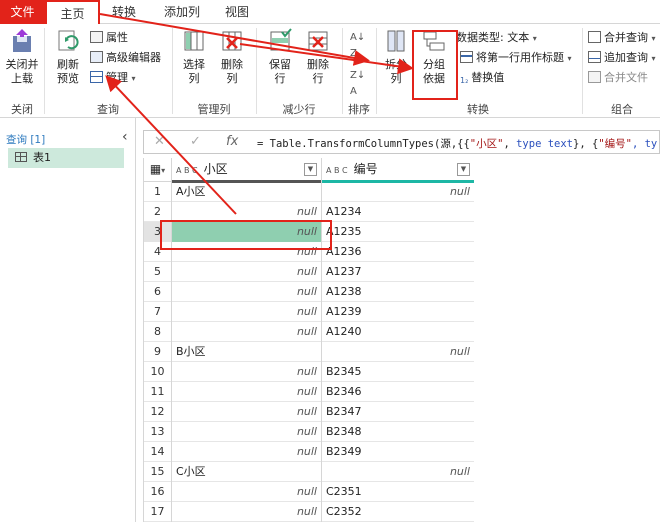 This screenshot has height=522, width=660. What do you see at coordinates (158, 312) in the screenshot?
I see `row-number: 7` at bounding box center [158, 312].